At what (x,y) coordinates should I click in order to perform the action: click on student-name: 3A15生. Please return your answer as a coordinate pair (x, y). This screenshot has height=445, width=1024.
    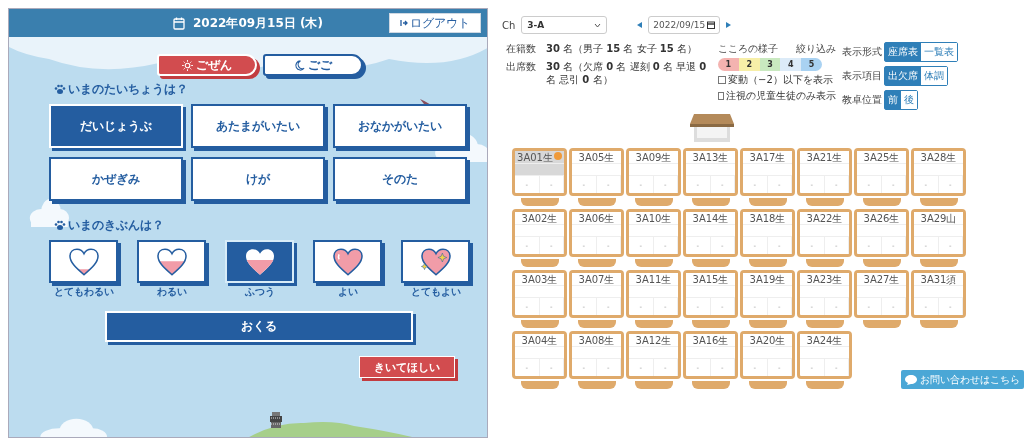
    Looking at the image, I should click on (710, 279).